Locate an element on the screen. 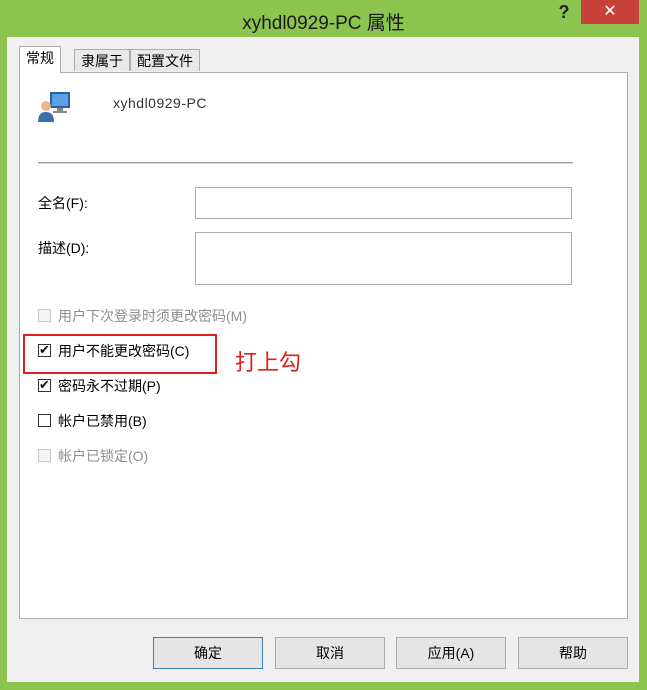 The width and height of the screenshot is (647, 690). must-change-password-label: 用户下次登录时须更改密码(M) is located at coordinates (152, 316).